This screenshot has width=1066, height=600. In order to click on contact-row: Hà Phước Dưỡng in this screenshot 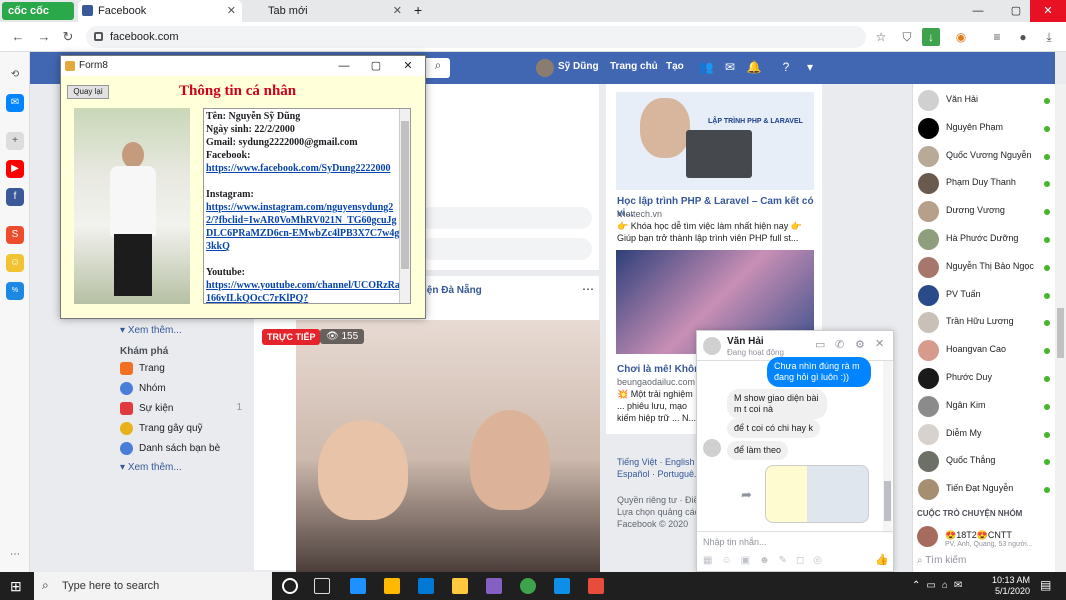, I will do `click(987, 239)`.